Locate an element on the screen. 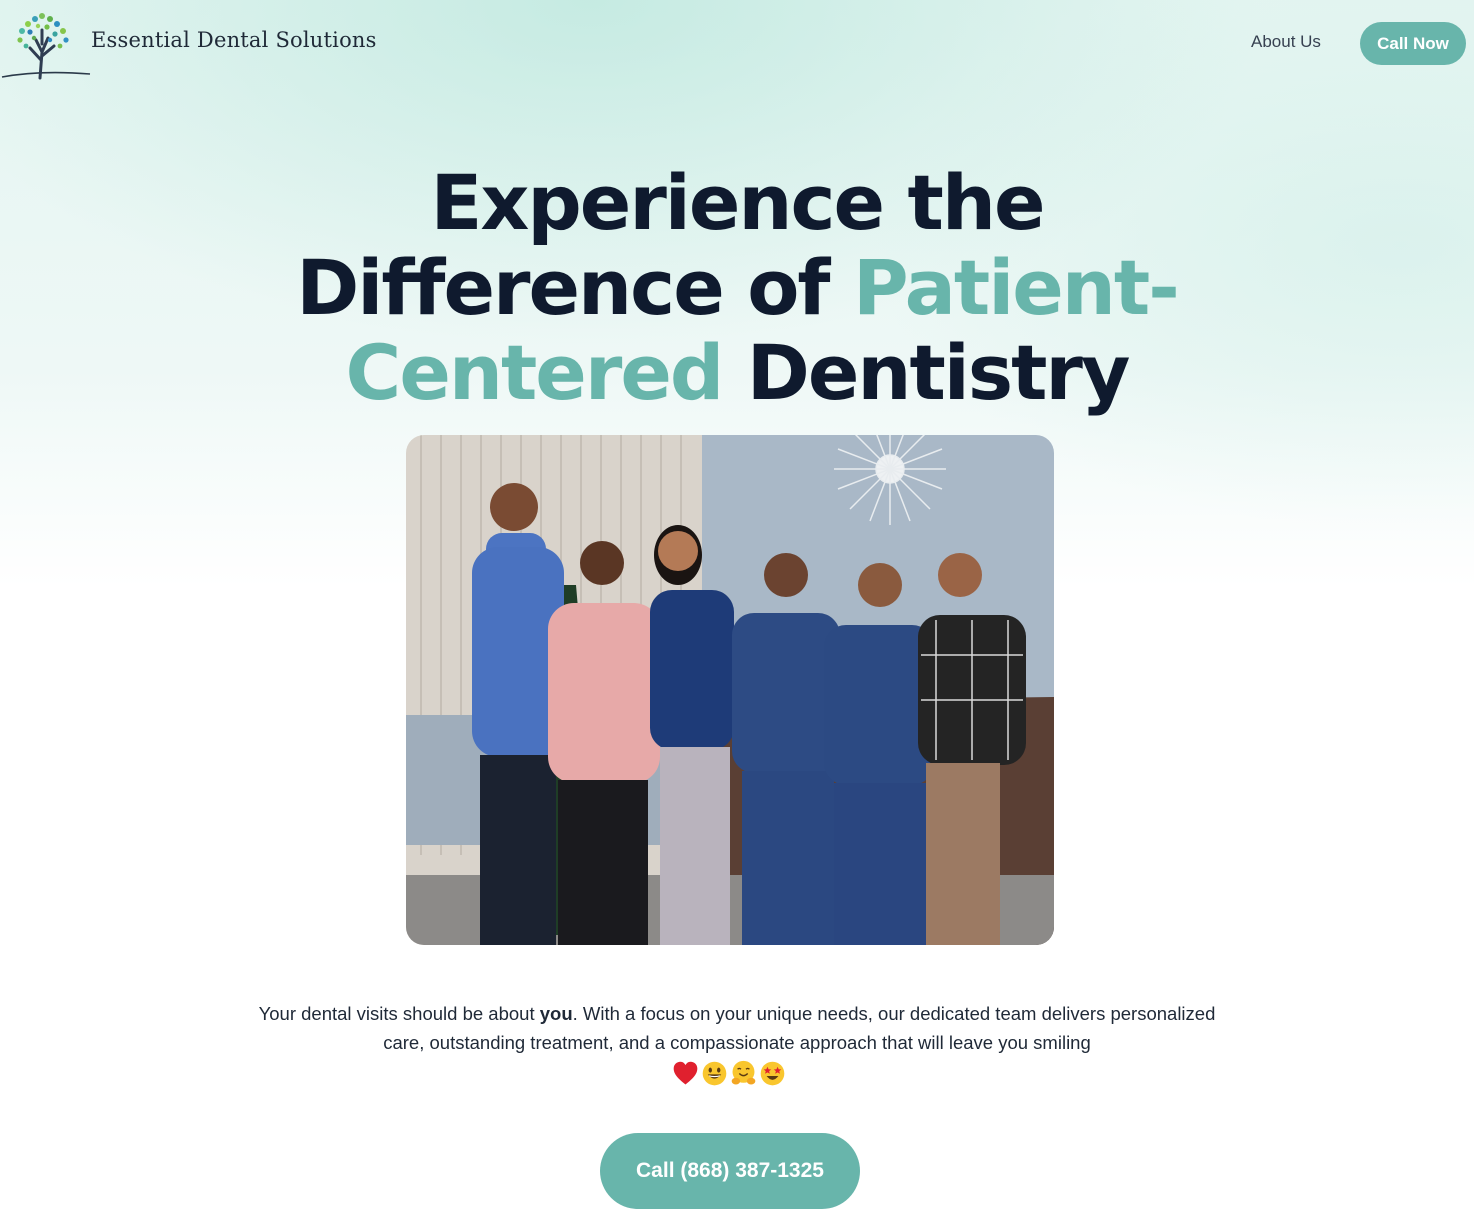  emoji-row is located at coordinates (732, 1075).